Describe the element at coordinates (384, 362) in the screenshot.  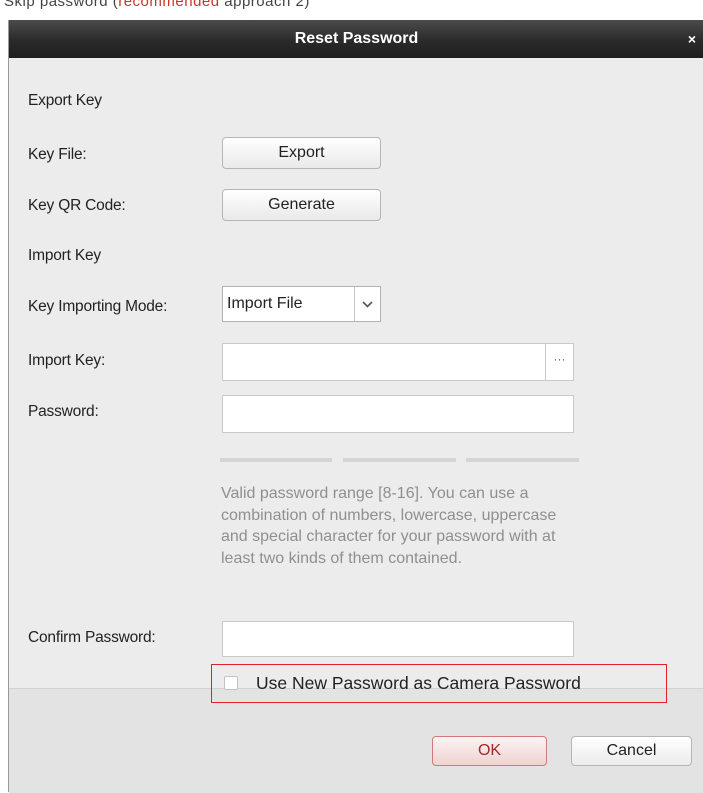
I see `import-key-field` at that location.